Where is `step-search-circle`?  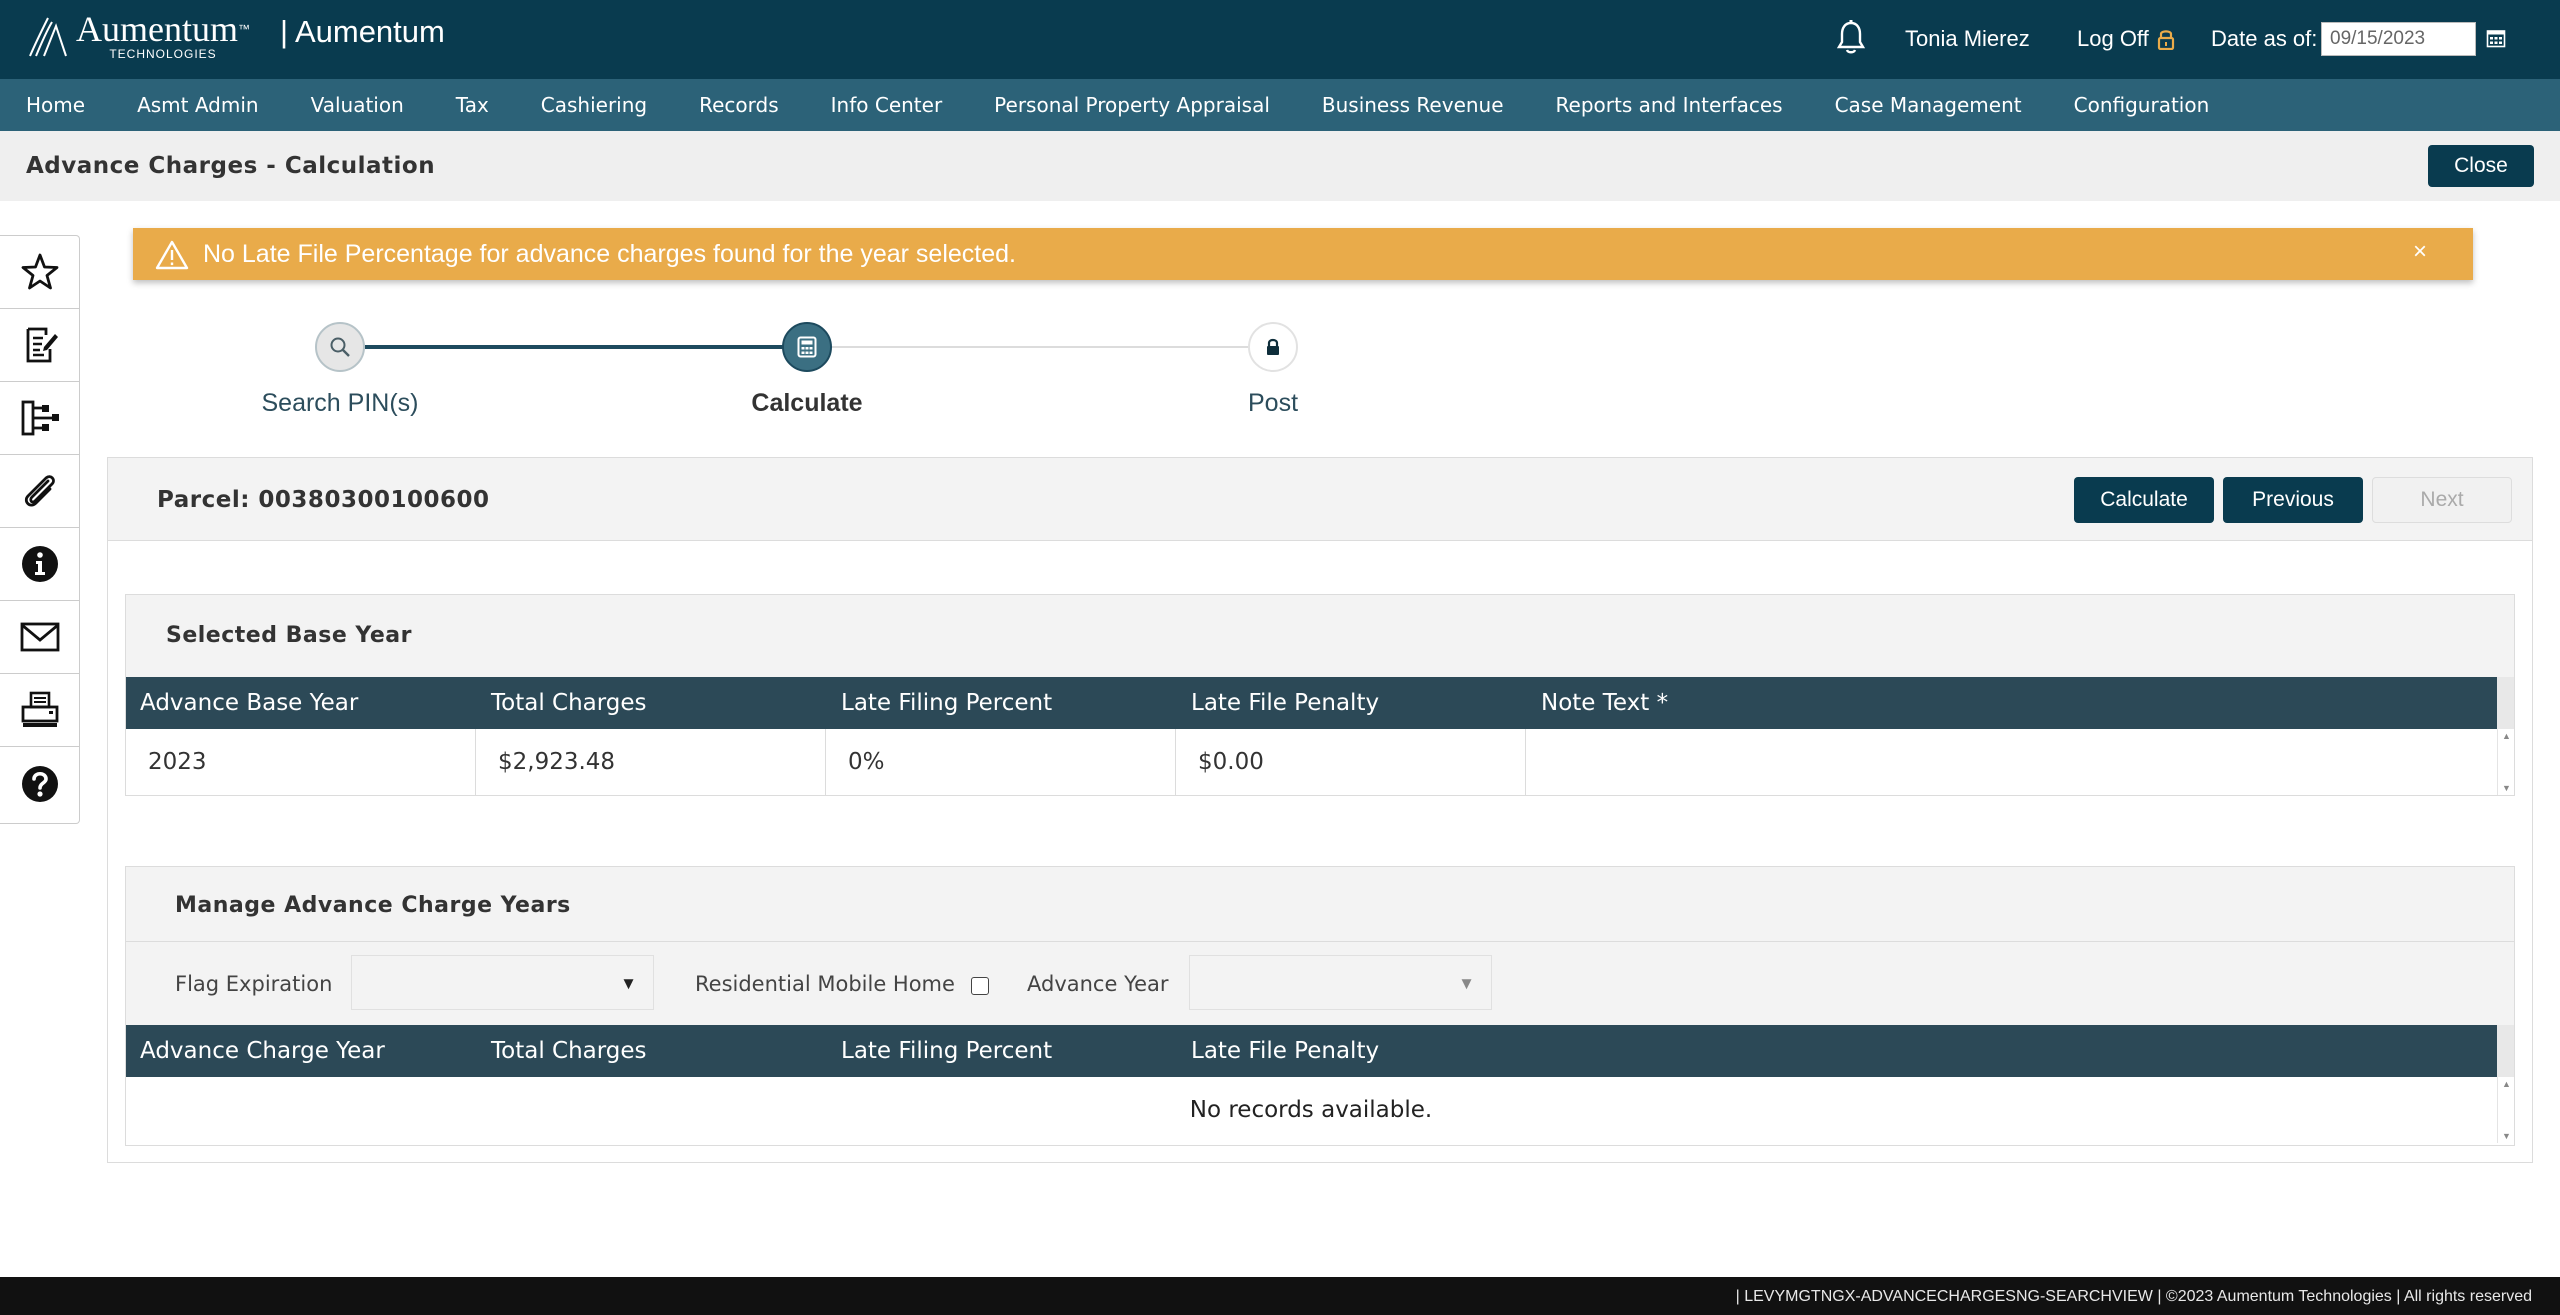 step-search-circle is located at coordinates (340, 347).